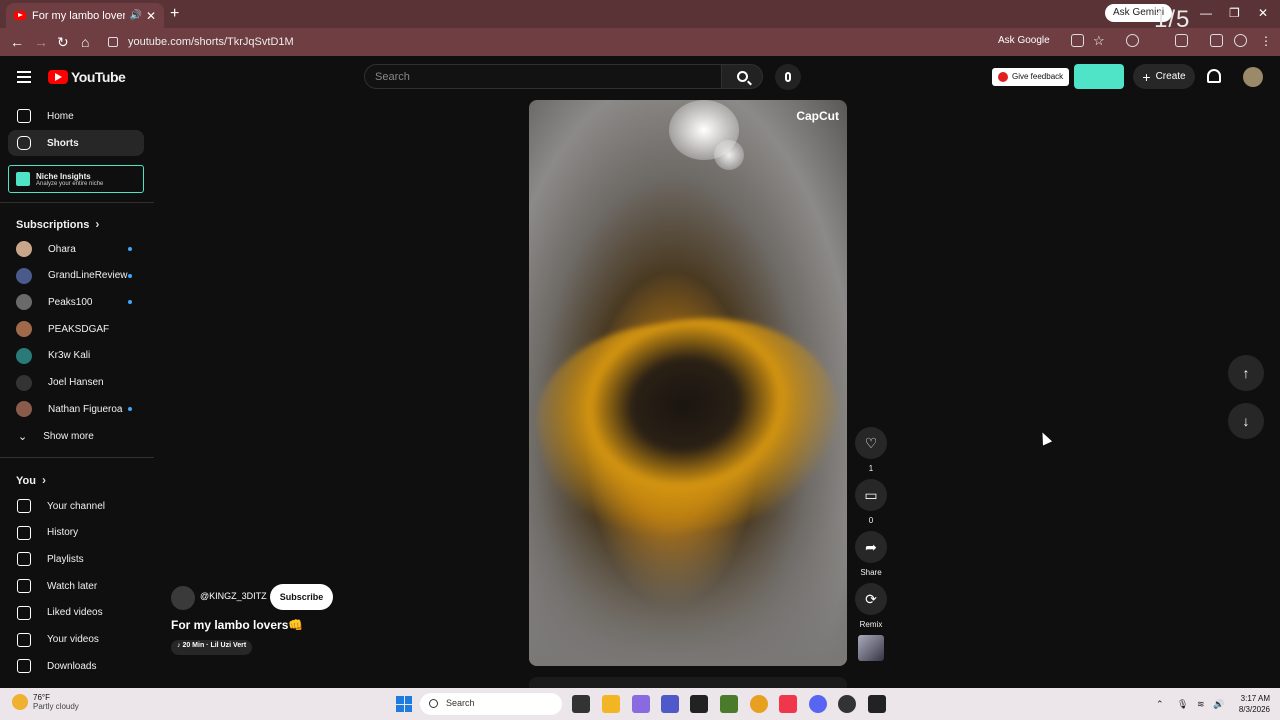 Image resolution: width=1280 pixels, height=720 pixels. I want to click on heart-icon: ♡, so click(871, 443).